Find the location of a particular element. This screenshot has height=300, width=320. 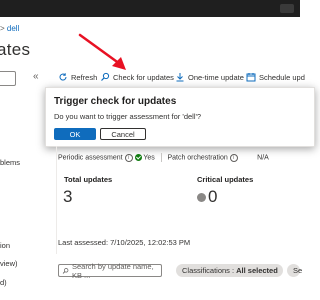

one-time-update-button: One-time update is located at coordinates (209, 77).